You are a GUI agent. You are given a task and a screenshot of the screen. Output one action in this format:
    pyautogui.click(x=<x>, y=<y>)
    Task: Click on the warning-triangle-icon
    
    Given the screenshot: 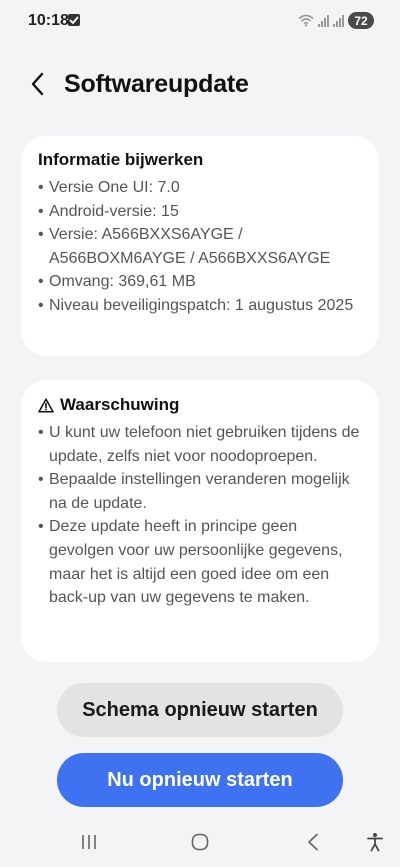 What is the action you would take?
    pyautogui.click(x=46, y=405)
    